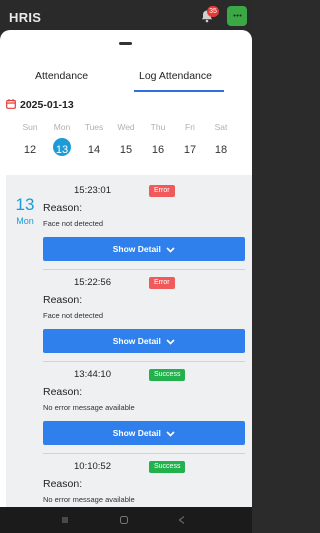 The image size is (320, 533). Describe the element at coordinates (92, 282) in the screenshot. I see `log-time: 15:22:56` at that location.